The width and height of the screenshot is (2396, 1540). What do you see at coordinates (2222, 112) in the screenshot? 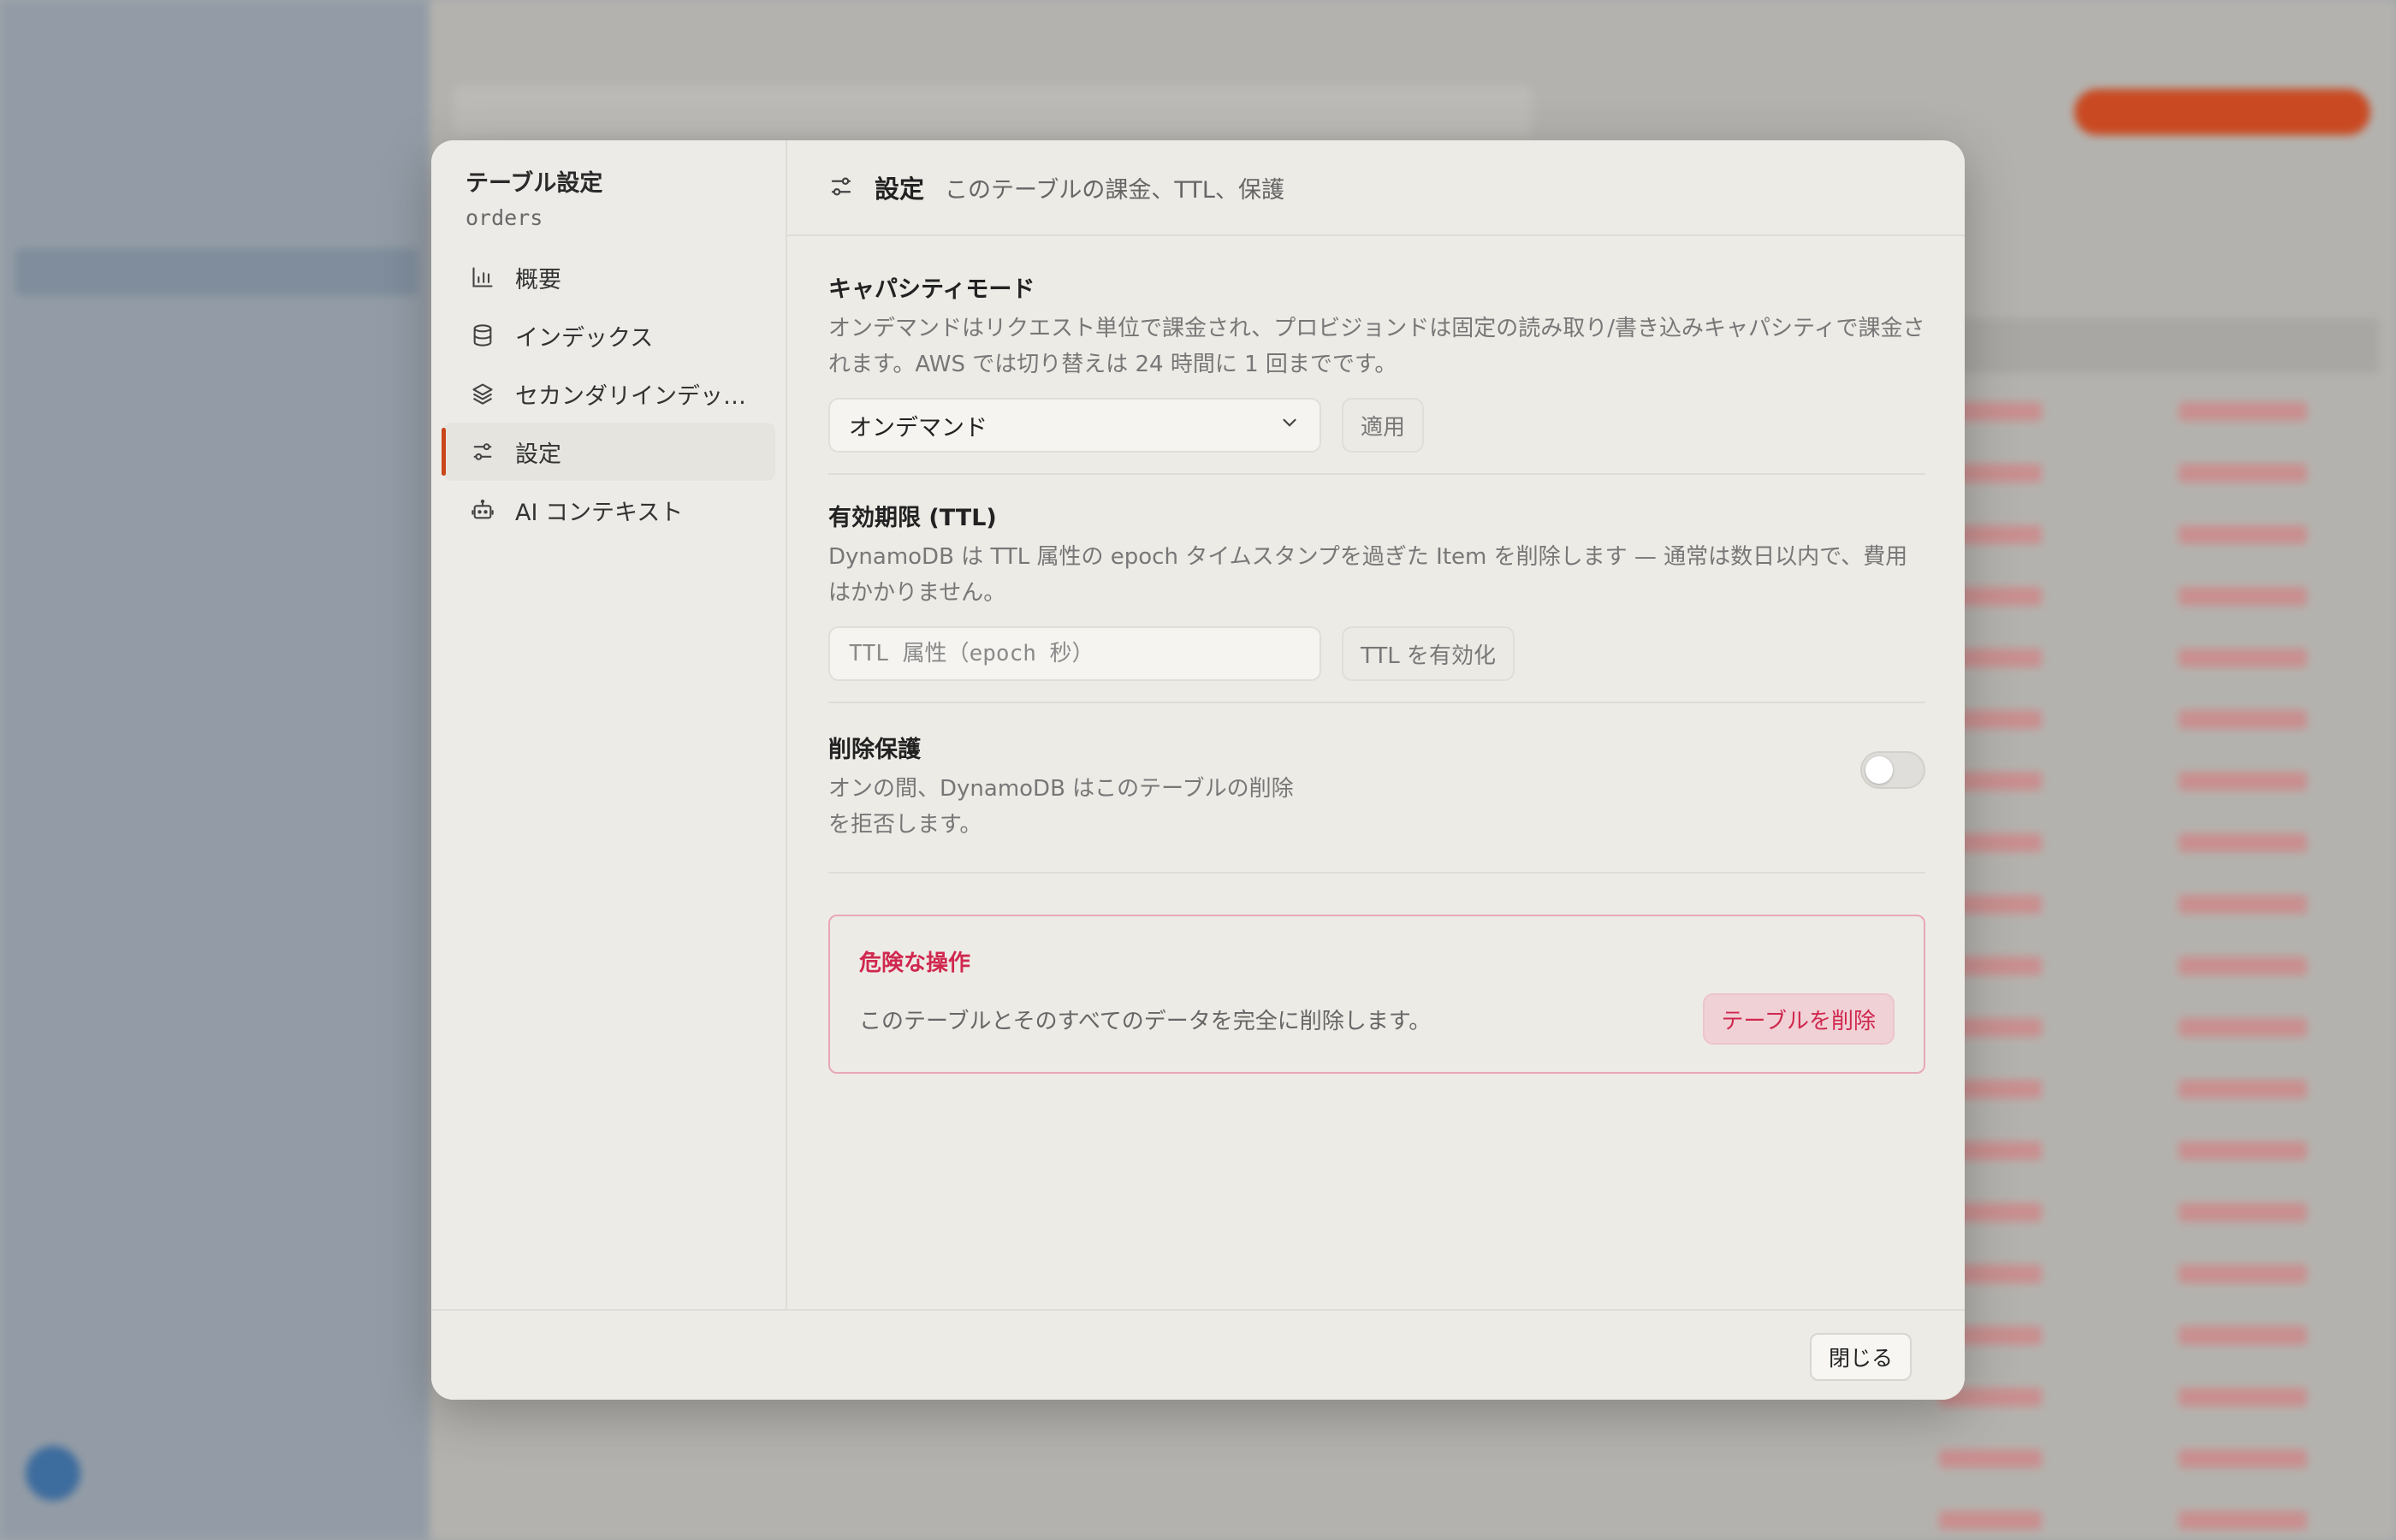
I see `bg-primary-button` at bounding box center [2222, 112].